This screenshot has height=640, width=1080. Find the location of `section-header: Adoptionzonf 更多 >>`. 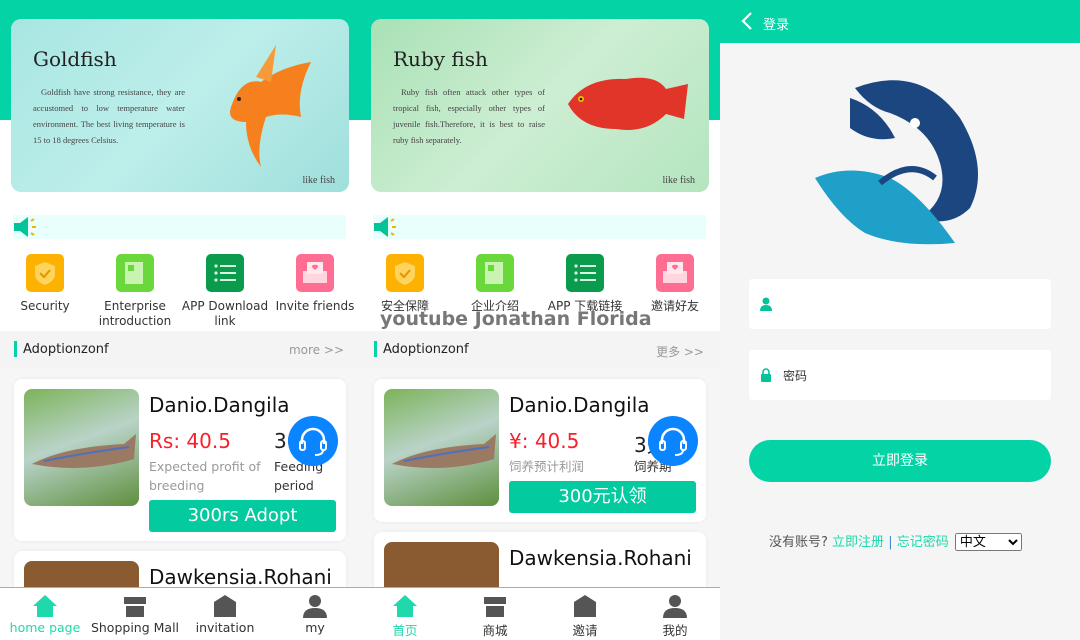

section-header: Adoptionzonf 更多 >> is located at coordinates (540, 350).